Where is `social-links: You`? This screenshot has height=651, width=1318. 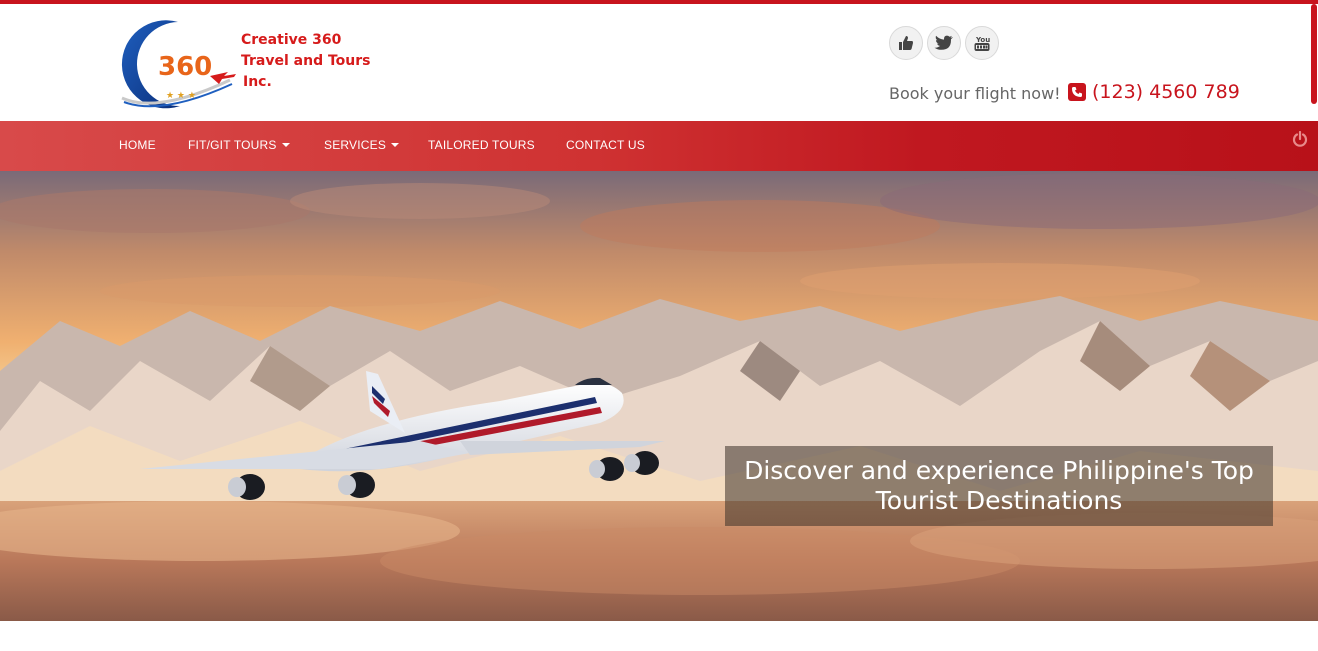
social-links: You is located at coordinates (944, 43).